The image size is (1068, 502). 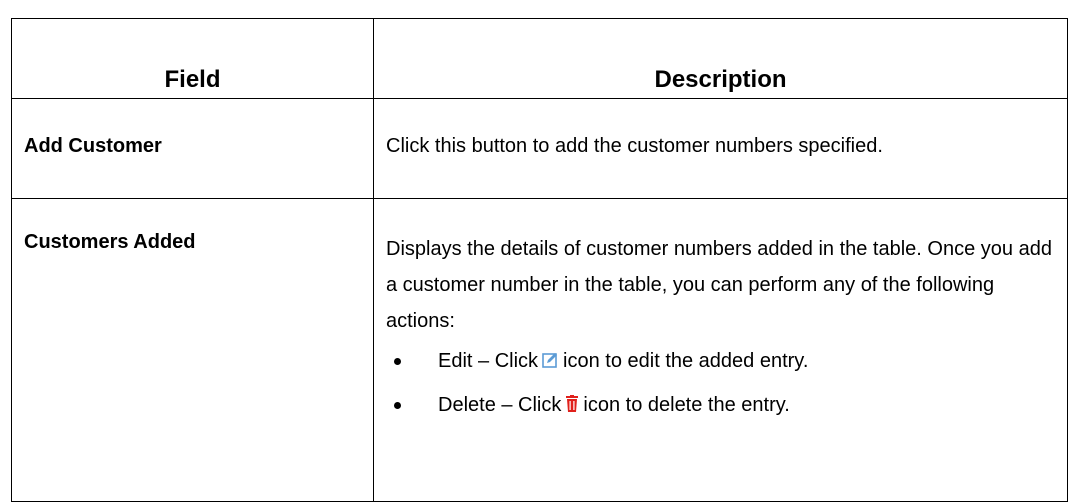 I want to click on field-column-header: Field, so click(x=192, y=58).